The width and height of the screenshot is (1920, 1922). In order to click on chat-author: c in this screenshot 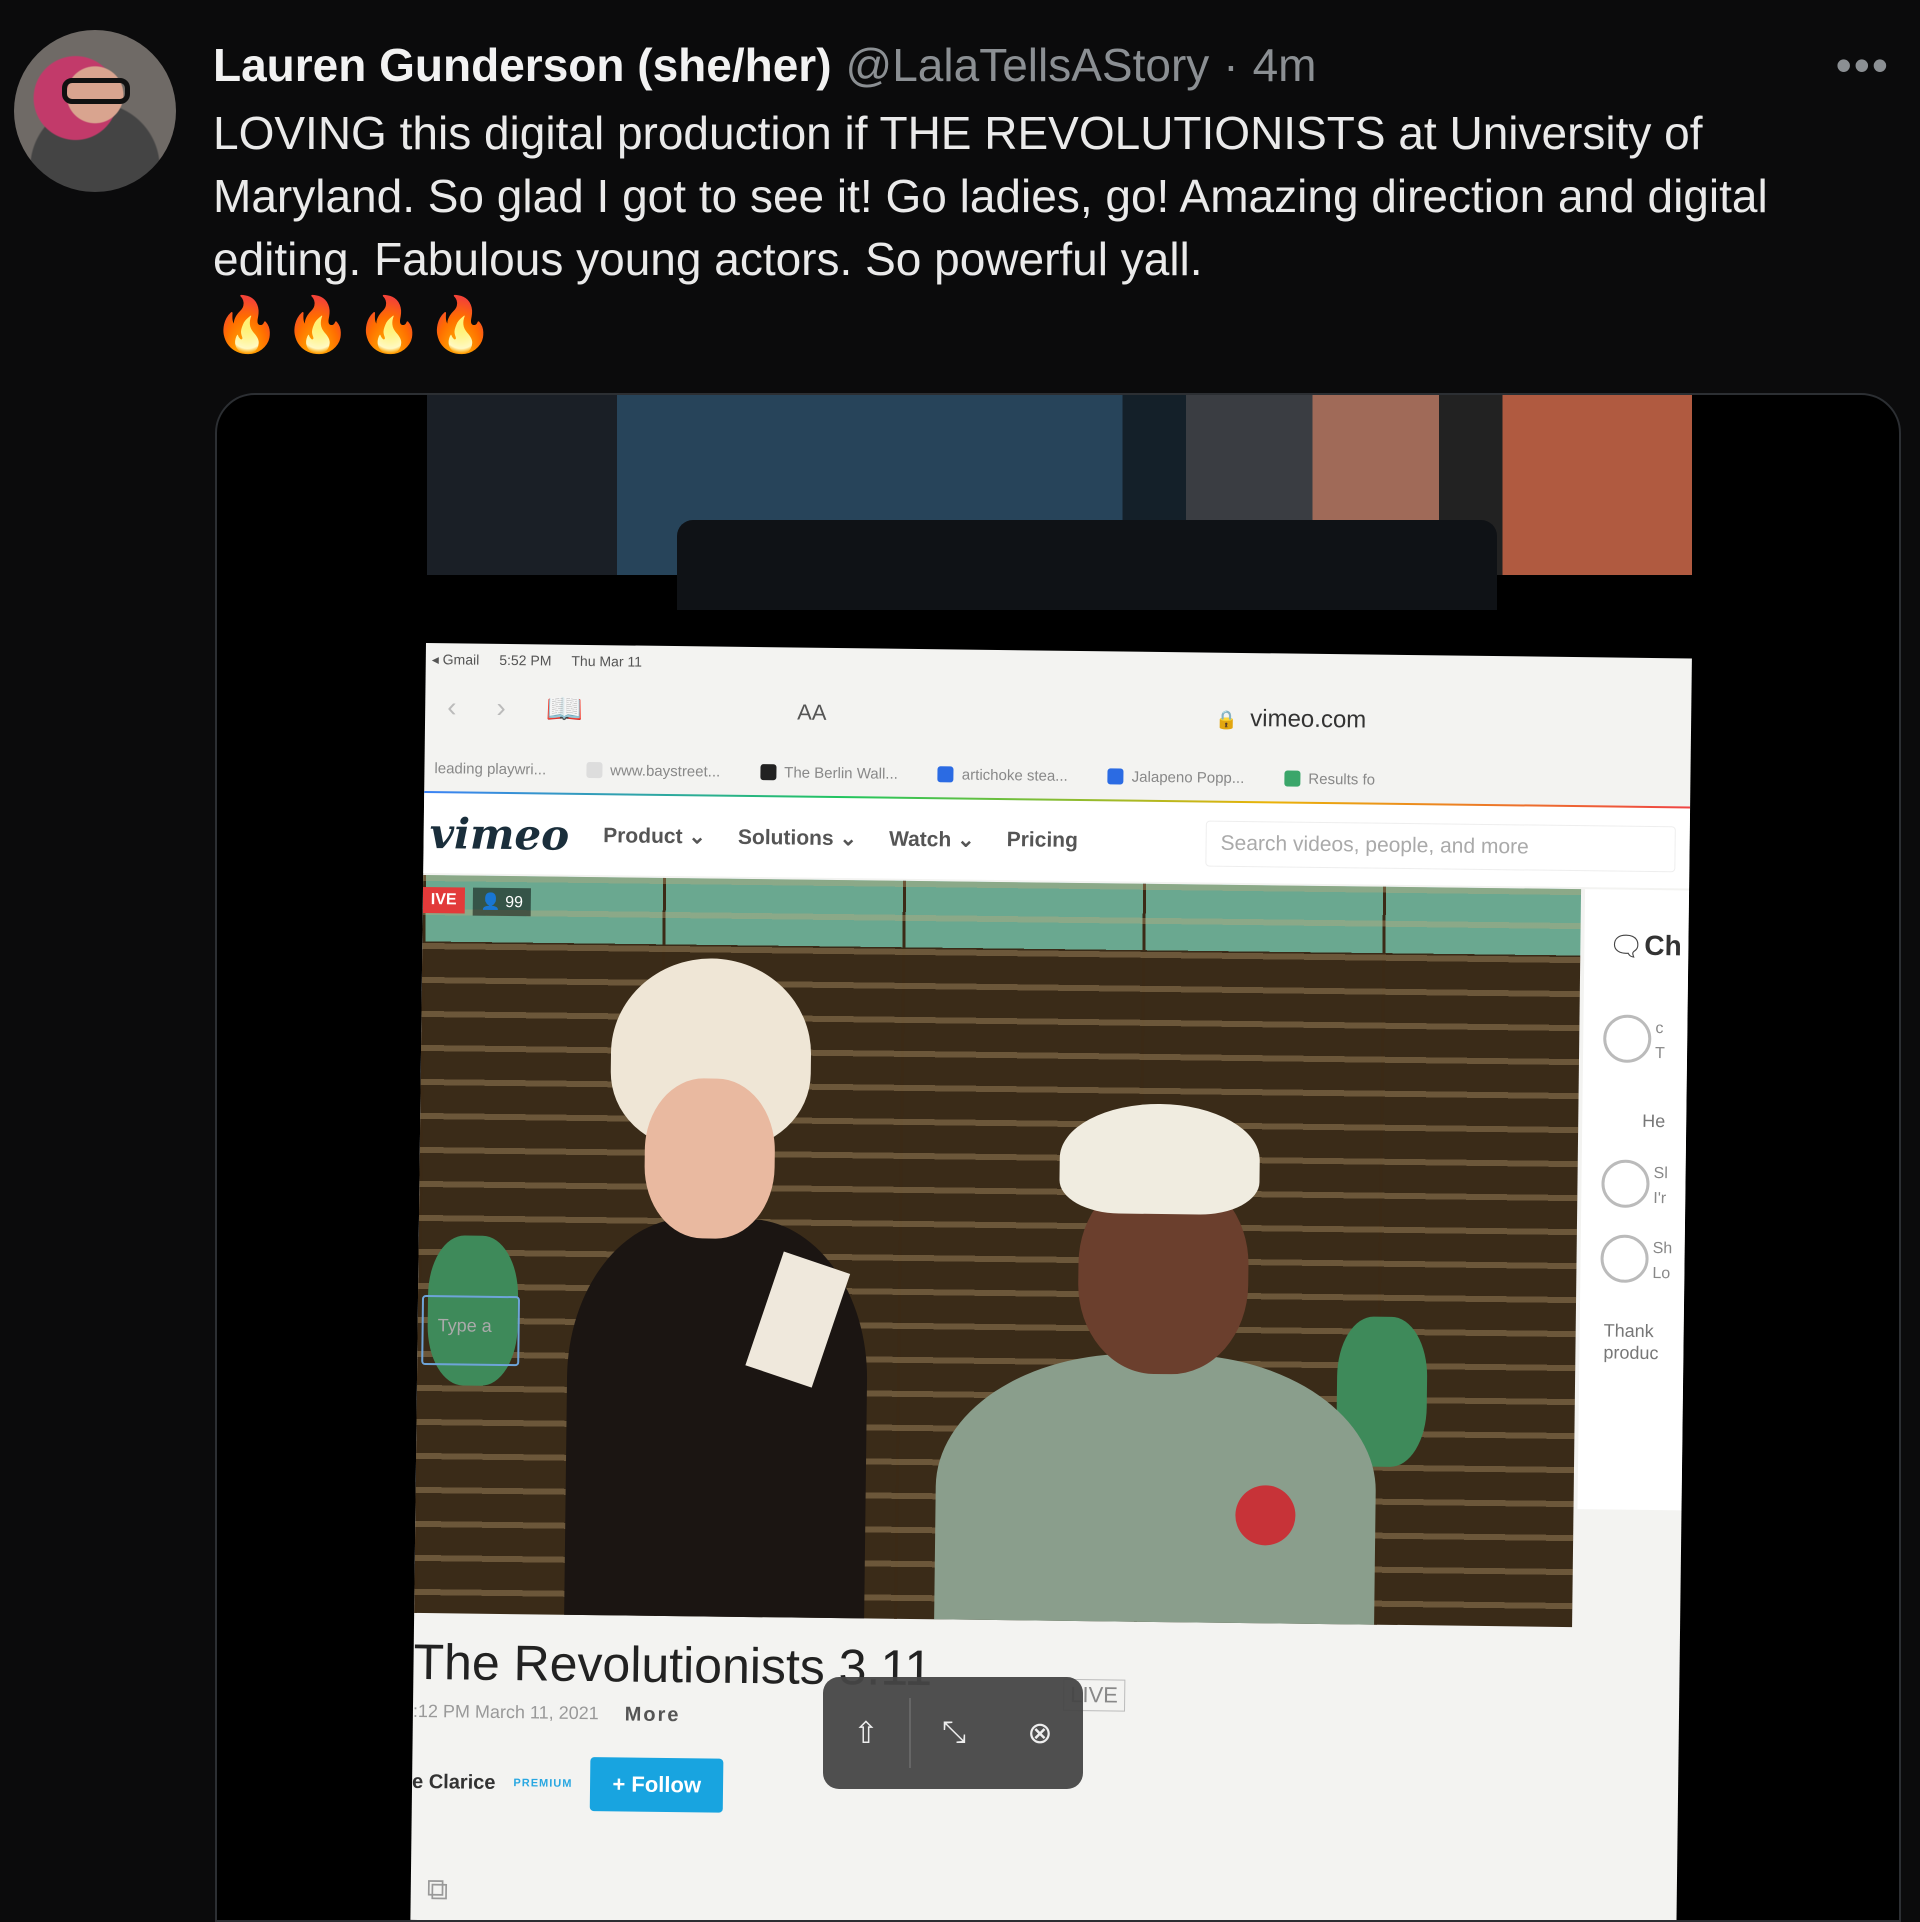, I will do `click(1659, 1029)`.